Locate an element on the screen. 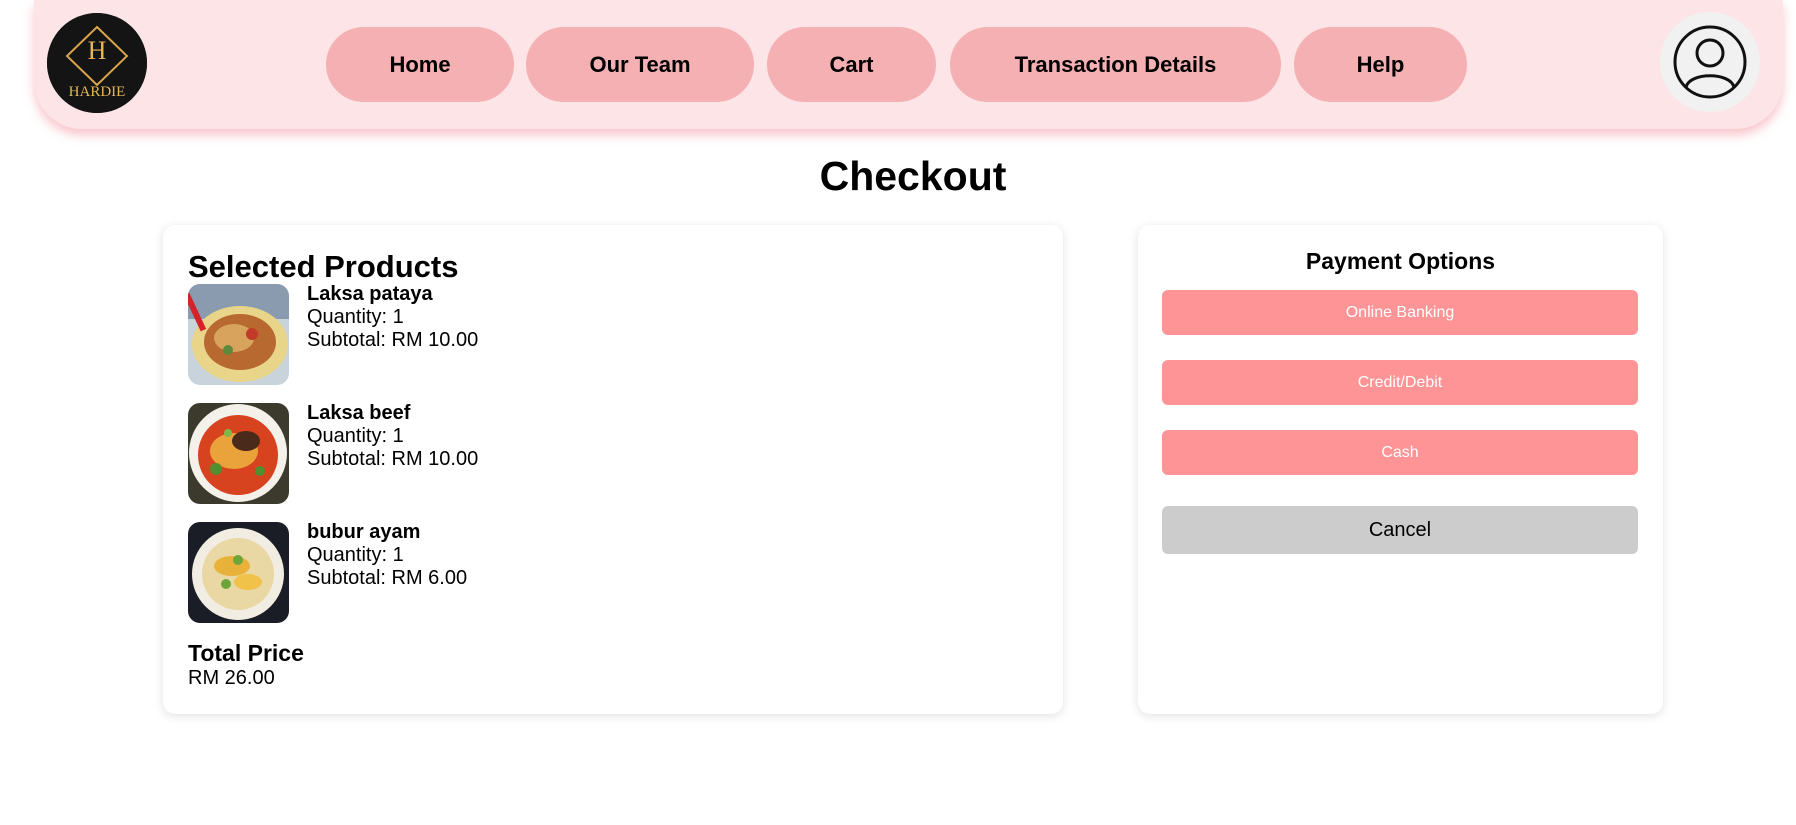 This screenshot has height=825, width=1796. user-circle-icon is located at coordinates (1710, 62).